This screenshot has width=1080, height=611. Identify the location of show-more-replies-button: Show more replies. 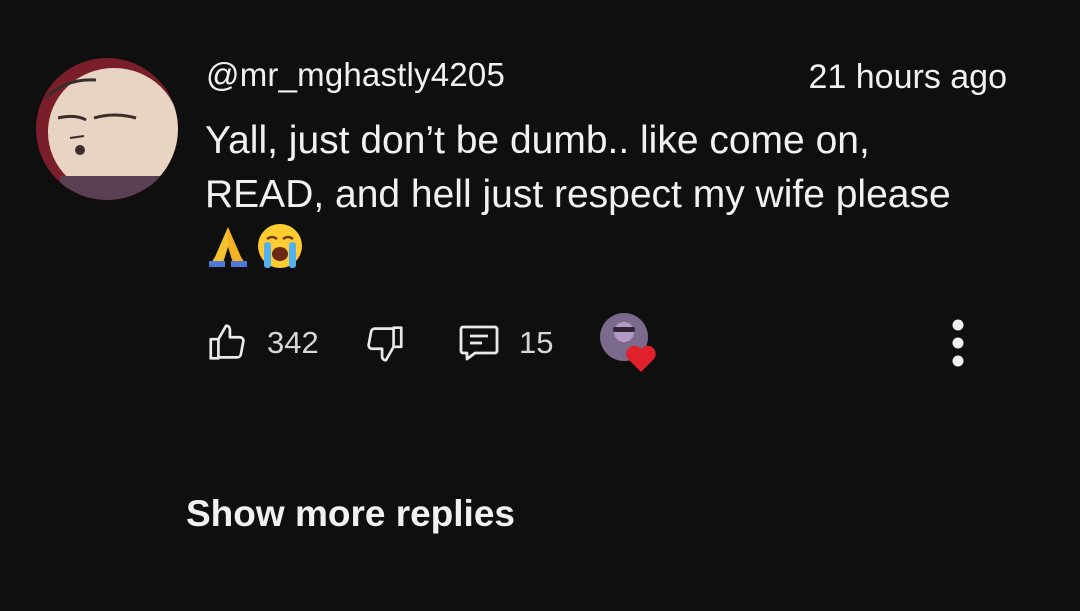
(350, 514).